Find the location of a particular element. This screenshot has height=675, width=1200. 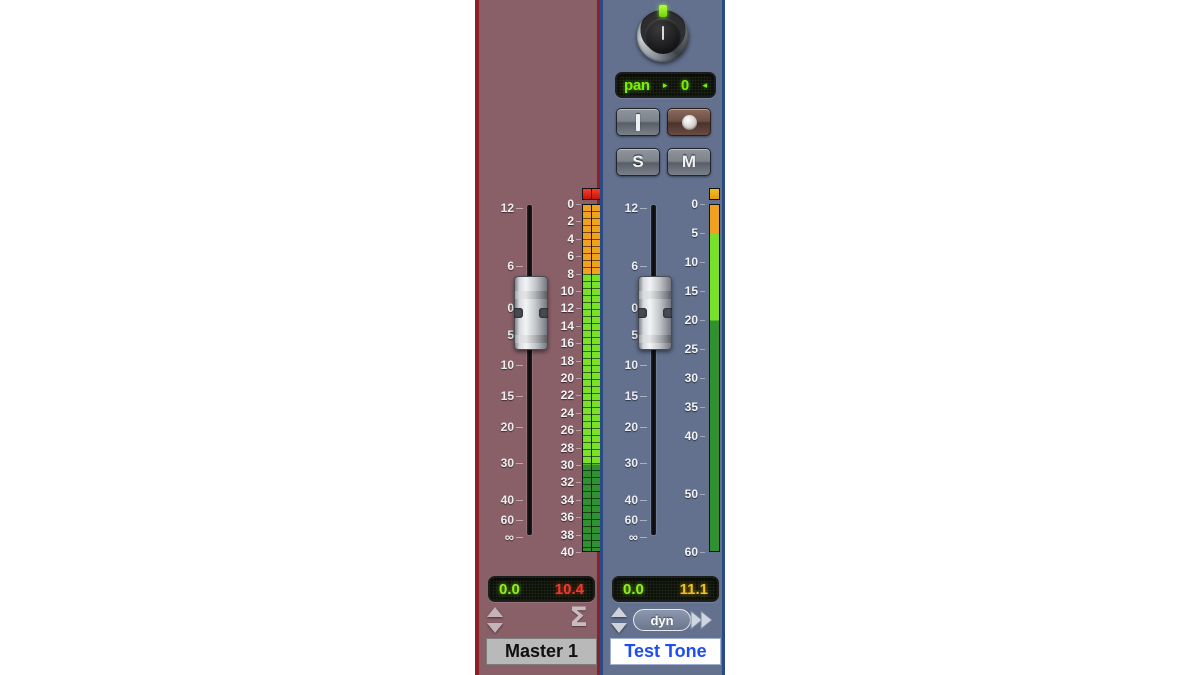

clip-indicator-master is located at coordinates (591, 194).